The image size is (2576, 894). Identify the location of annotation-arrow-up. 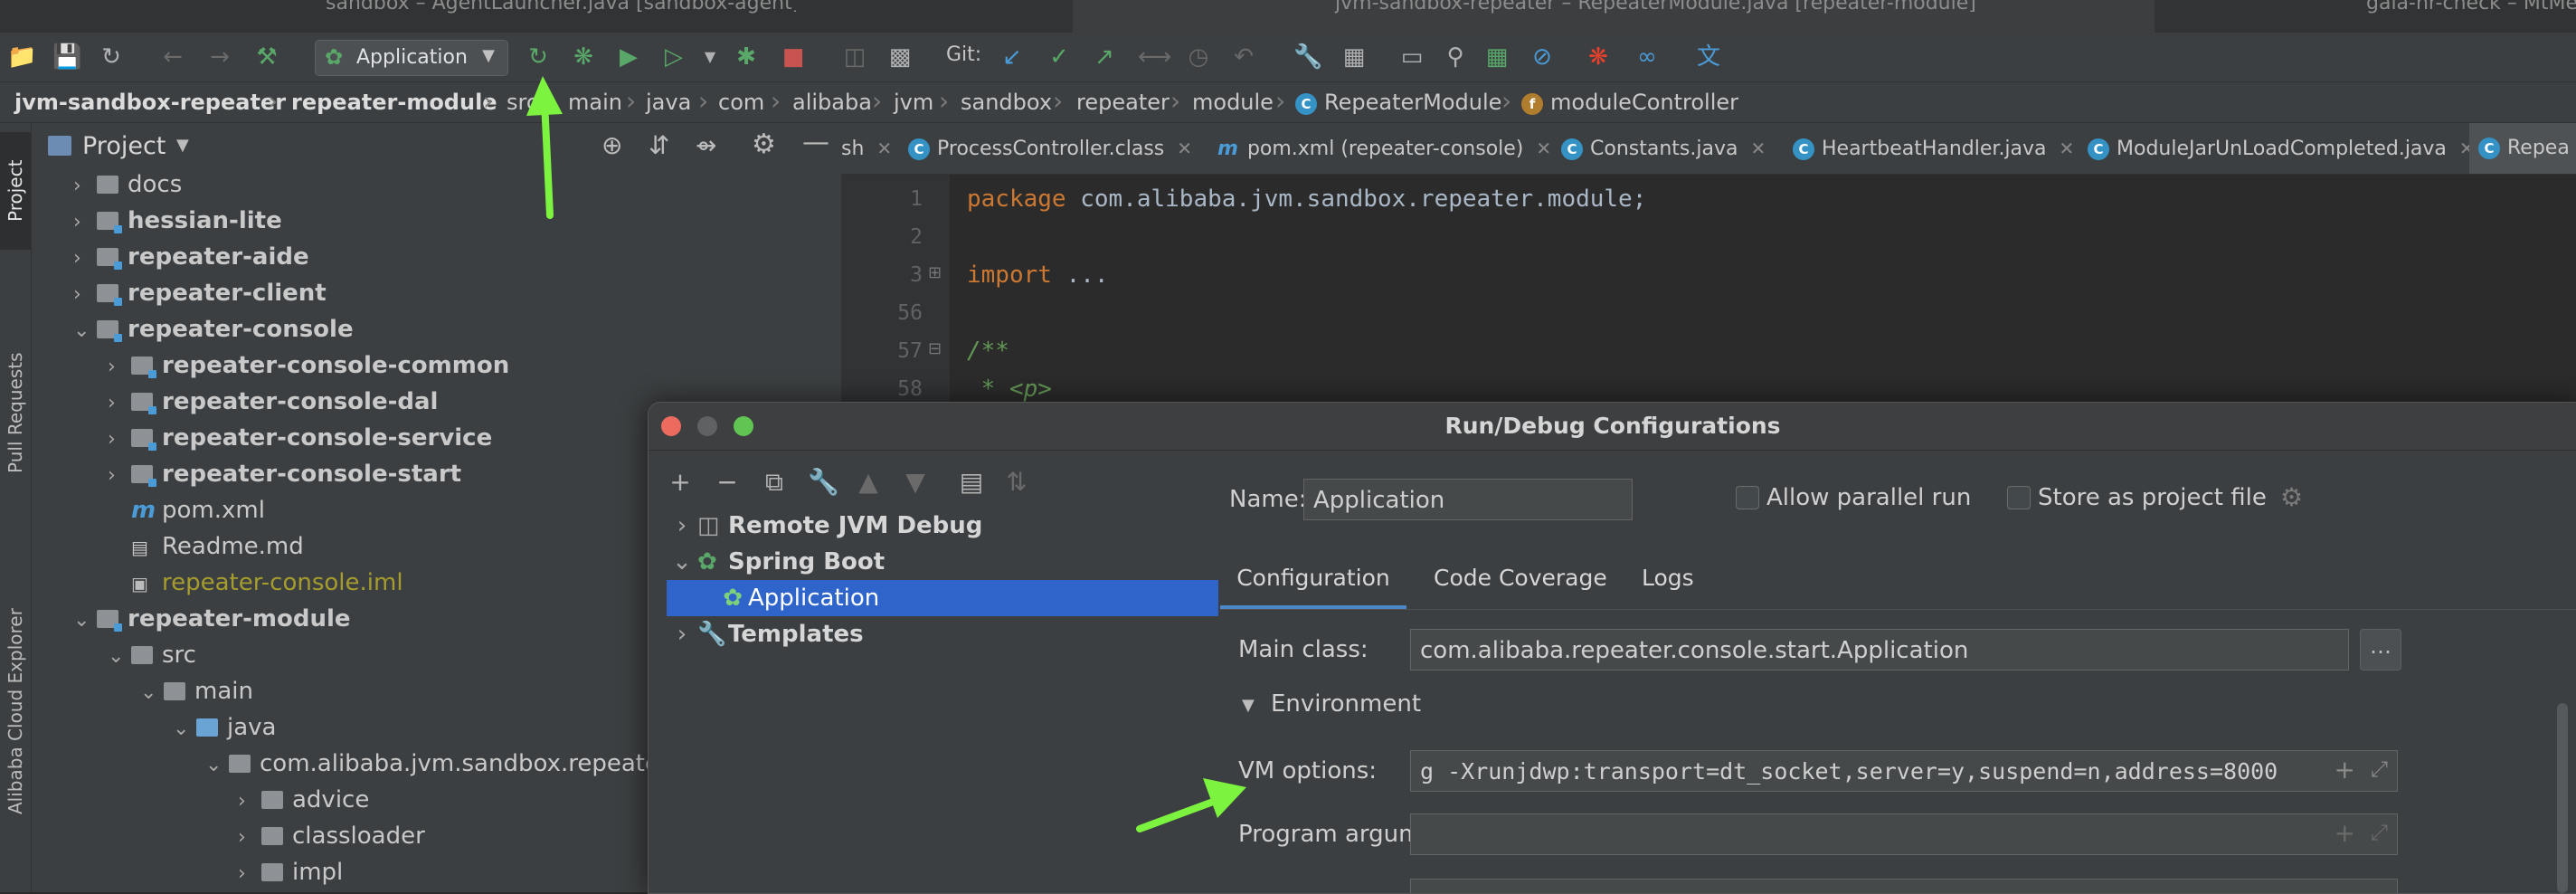
(544, 147).